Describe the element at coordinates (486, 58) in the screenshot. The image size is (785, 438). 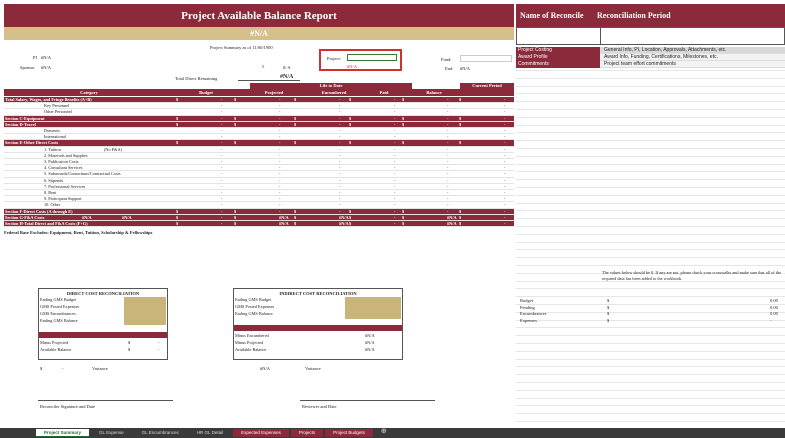
I see `fund-input` at that location.